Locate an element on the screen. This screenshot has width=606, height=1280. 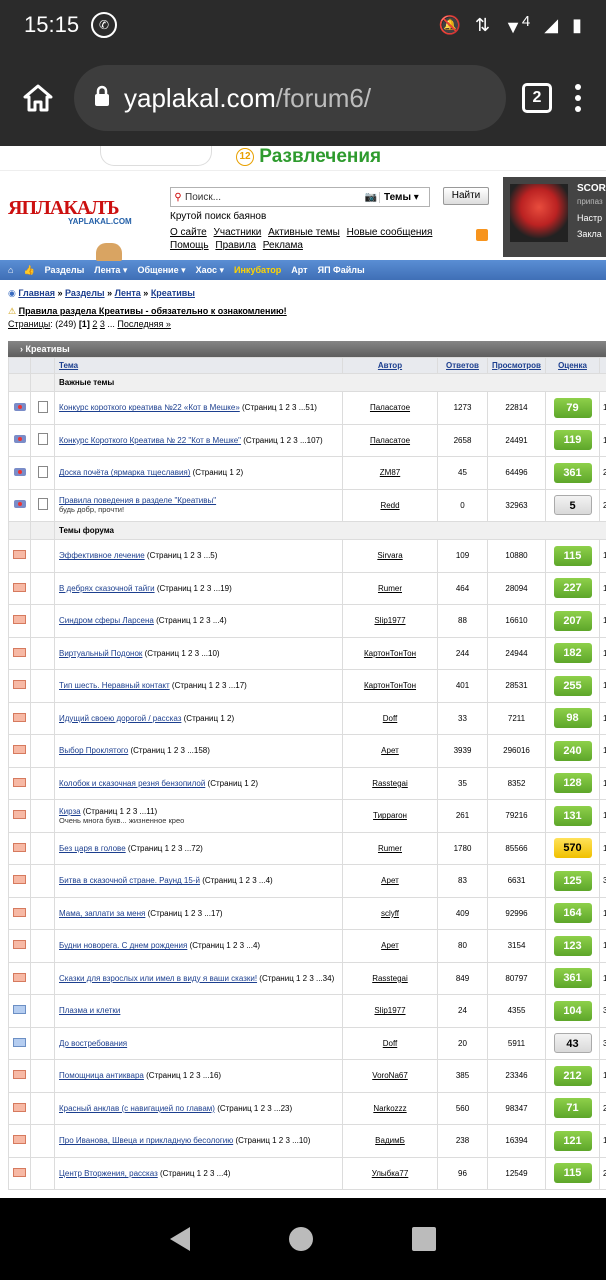
pagination-page-3: 3 is located at coordinates (102, 324).